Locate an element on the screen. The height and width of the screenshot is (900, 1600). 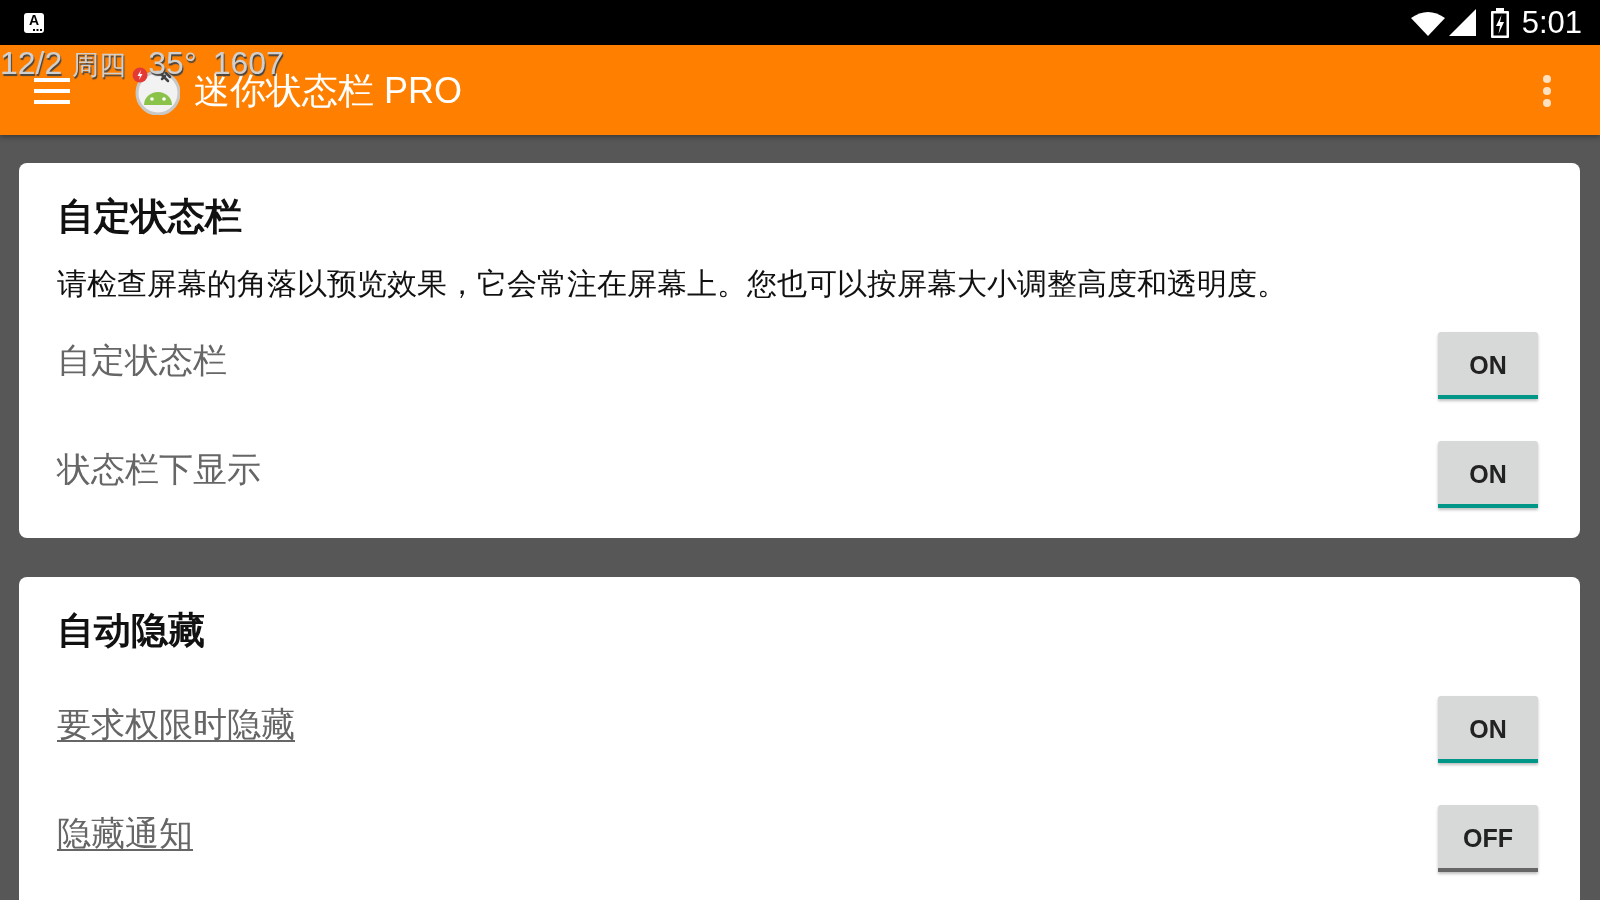
setting-label: 自定状态栏 is located at coordinates (142, 360).